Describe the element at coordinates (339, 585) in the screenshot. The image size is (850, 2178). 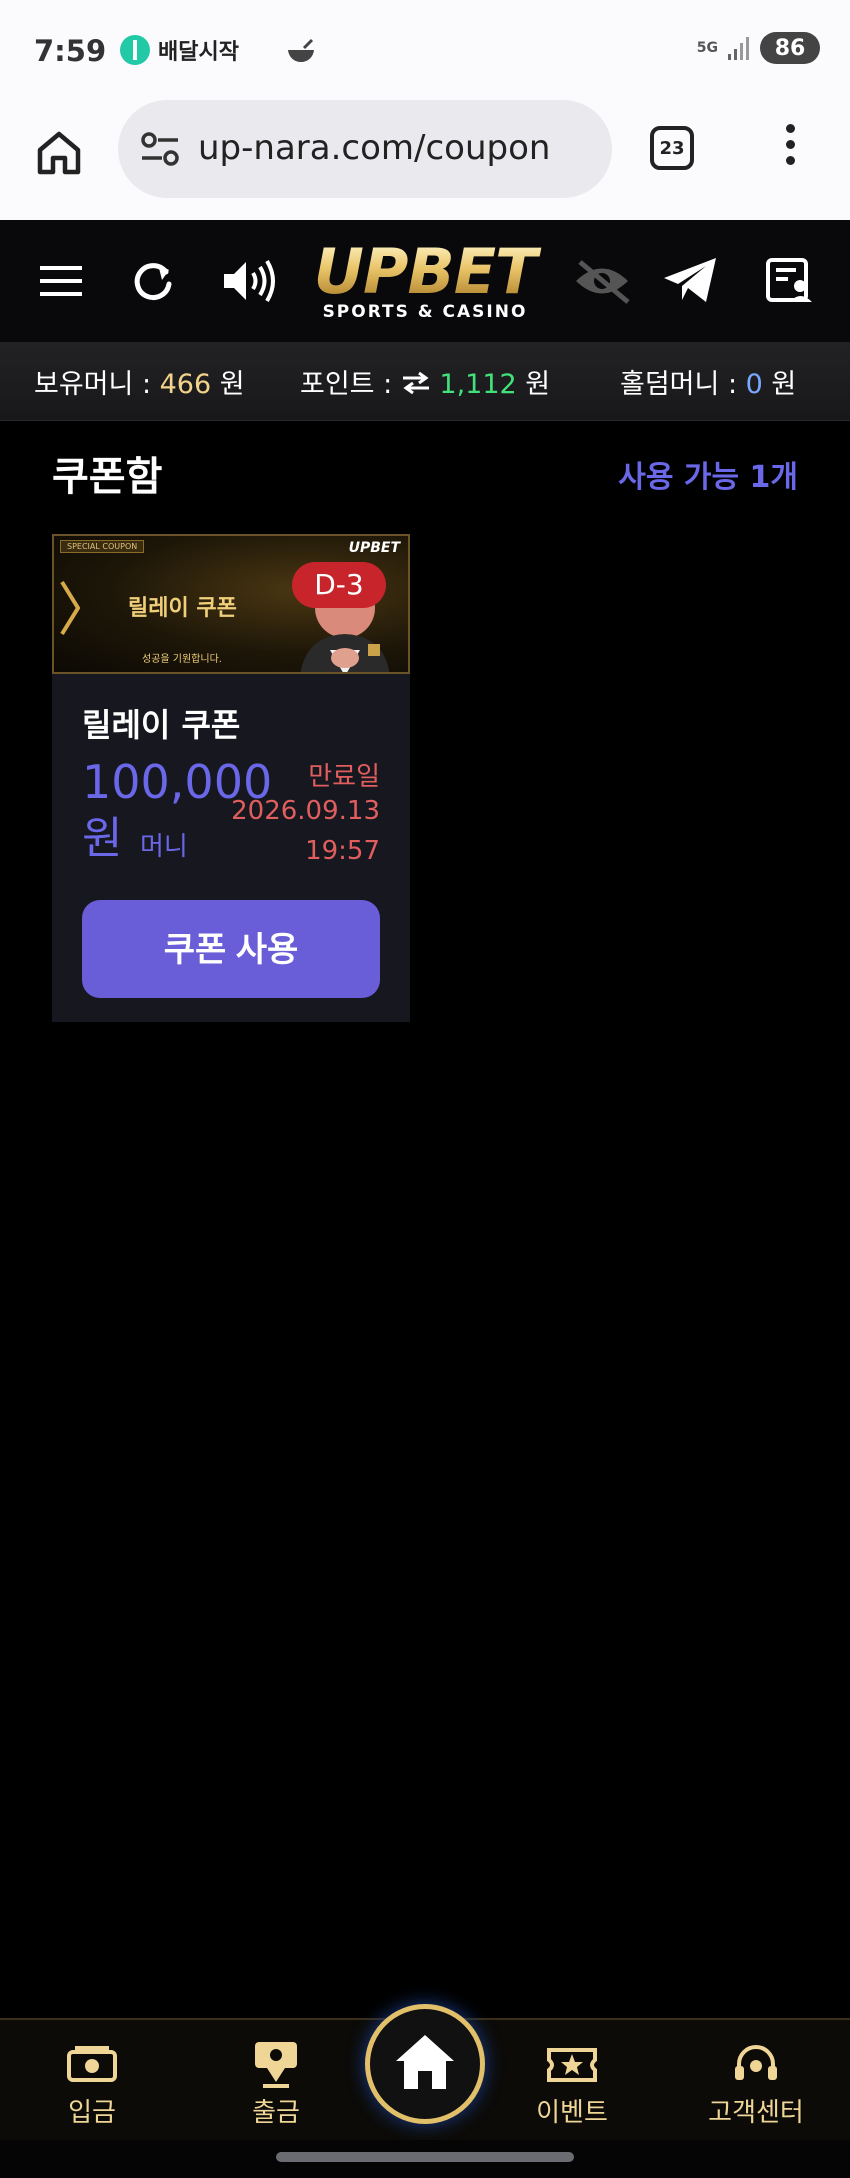
I see `d-day-badge: D-3` at that location.